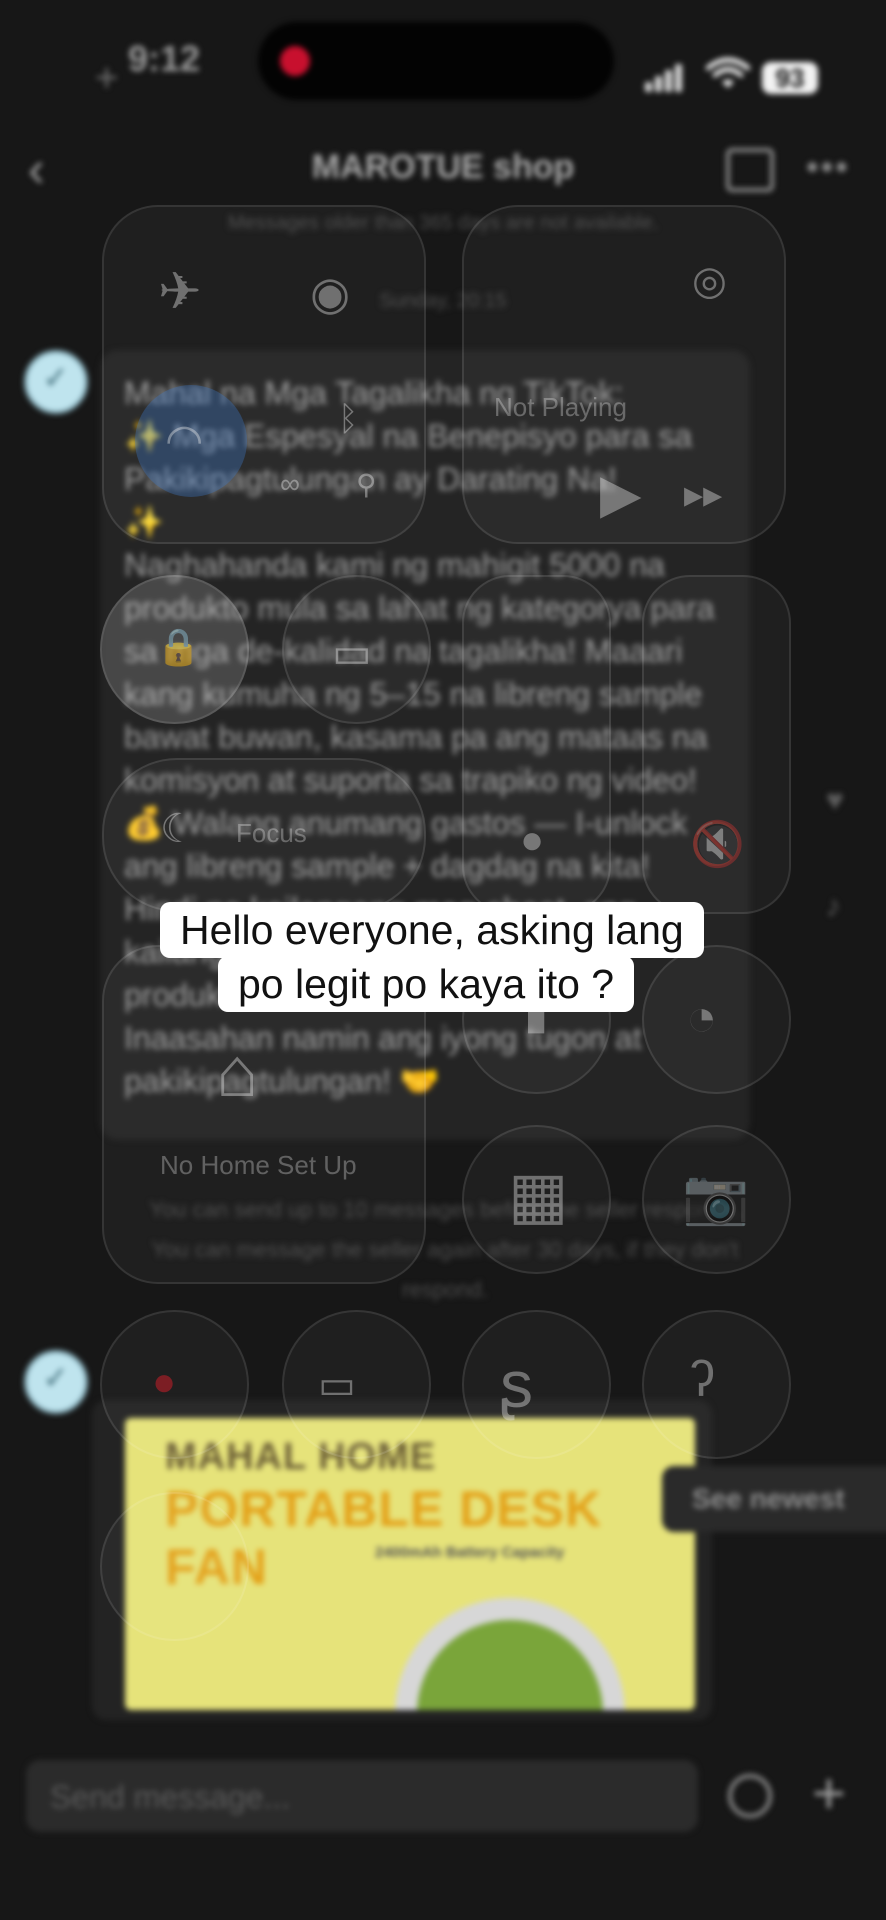  I want to click on link-icon: ∞, so click(290, 484).